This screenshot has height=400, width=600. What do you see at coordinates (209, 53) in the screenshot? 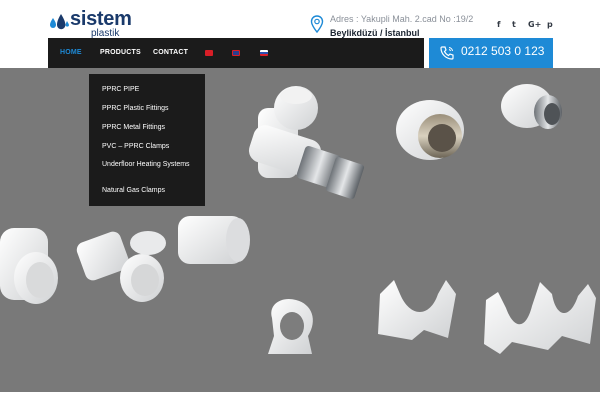
I see `turkish-flag-icon` at bounding box center [209, 53].